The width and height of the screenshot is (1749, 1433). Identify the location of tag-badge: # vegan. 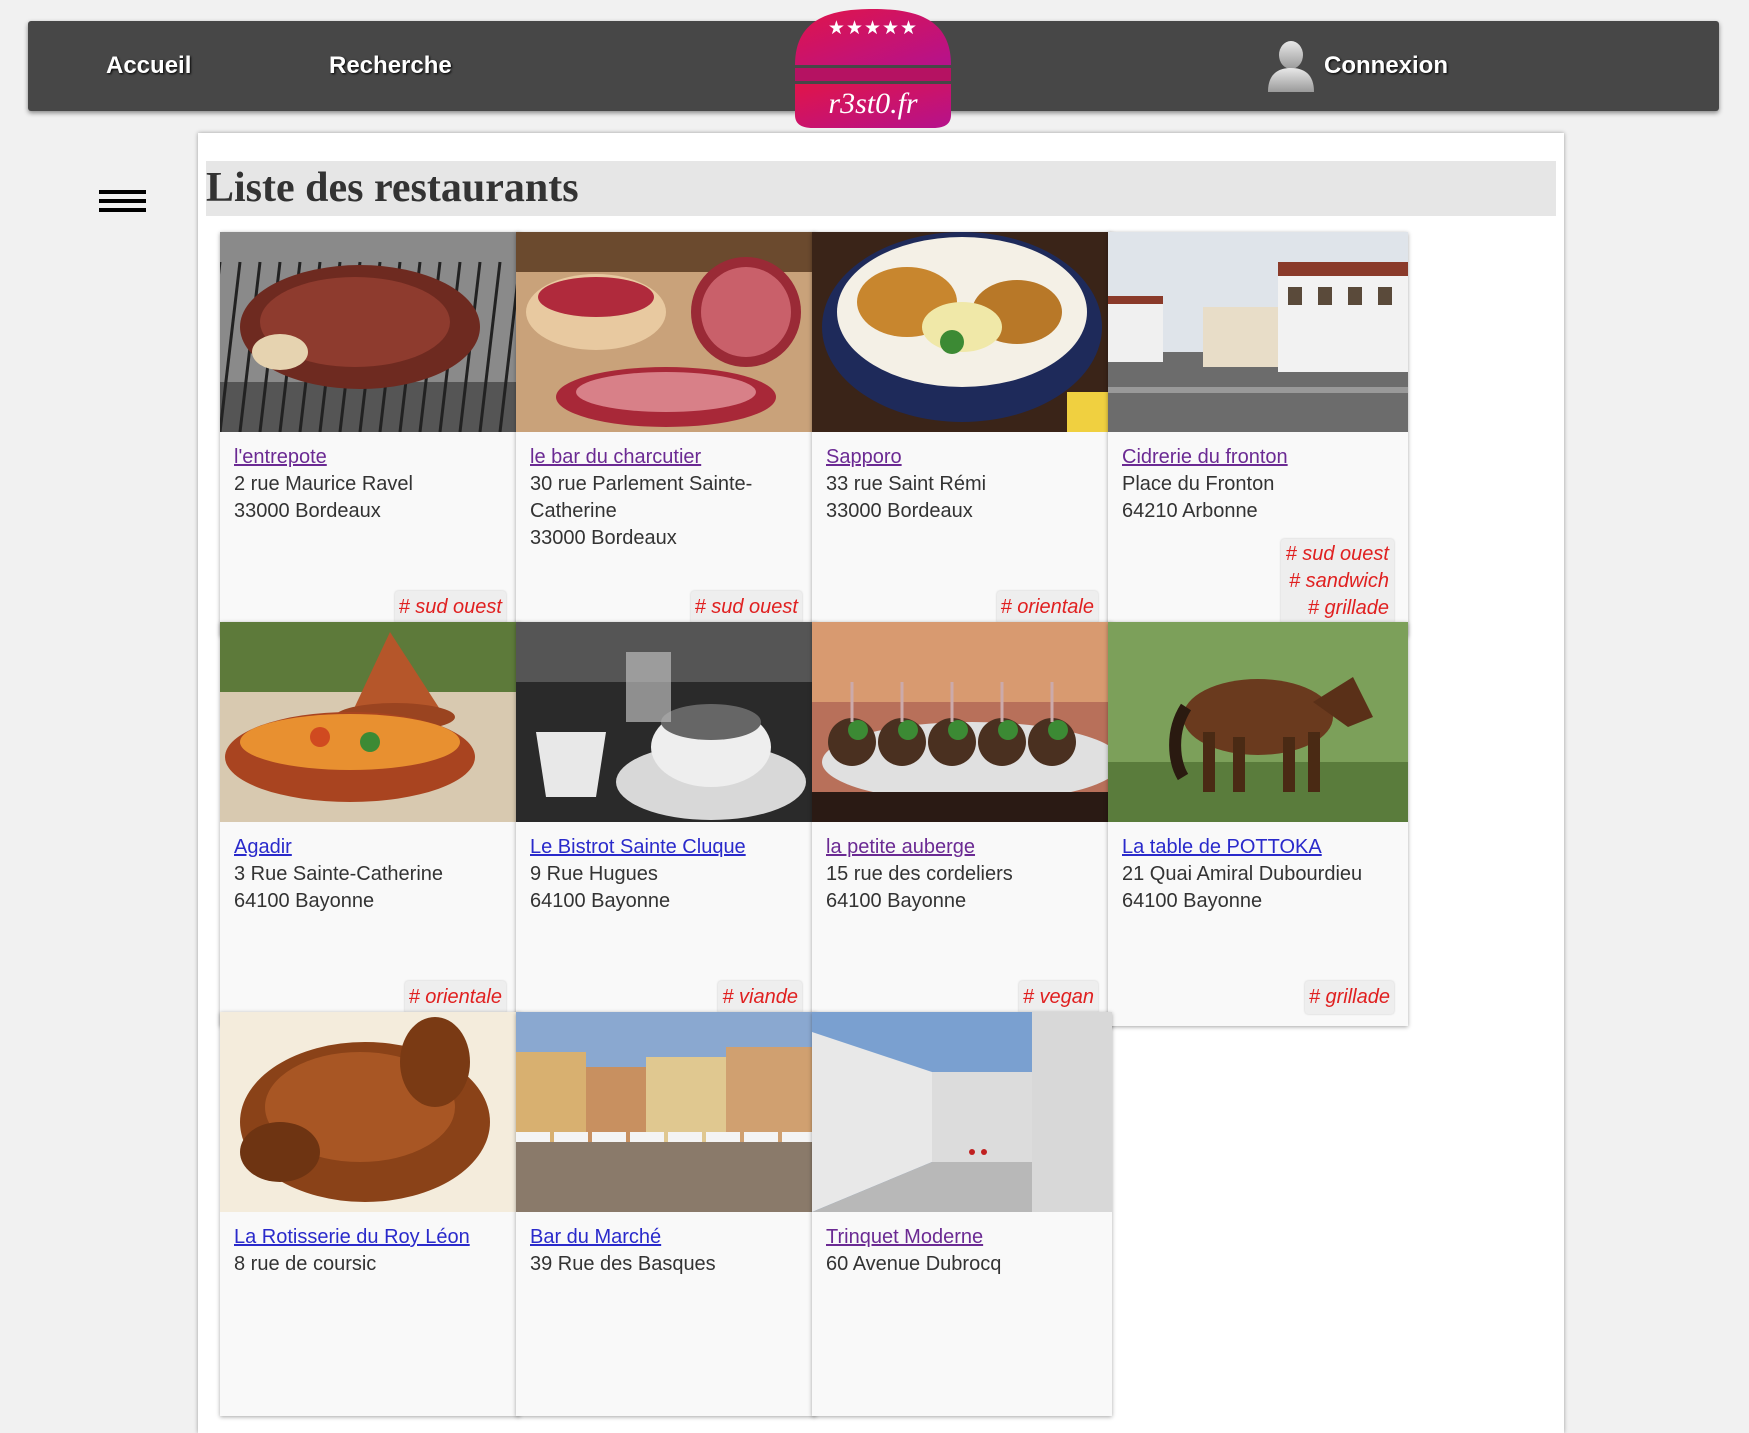
(1058, 997).